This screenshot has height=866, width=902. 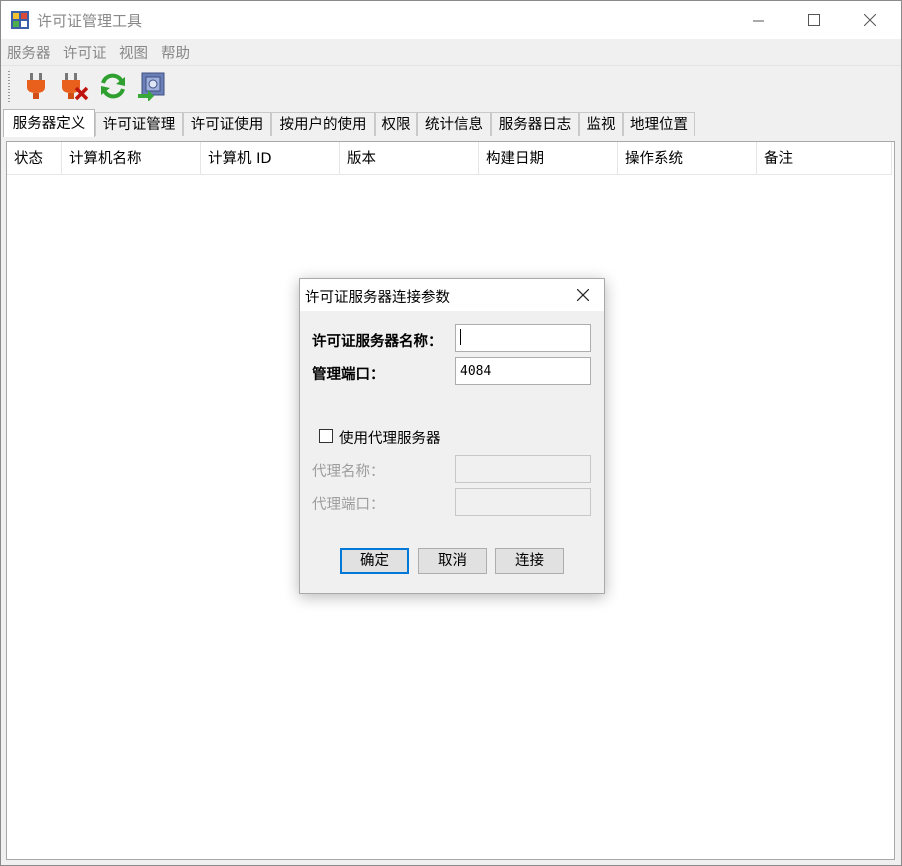 I want to click on proxy-port-input, so click(x=523, y=502).